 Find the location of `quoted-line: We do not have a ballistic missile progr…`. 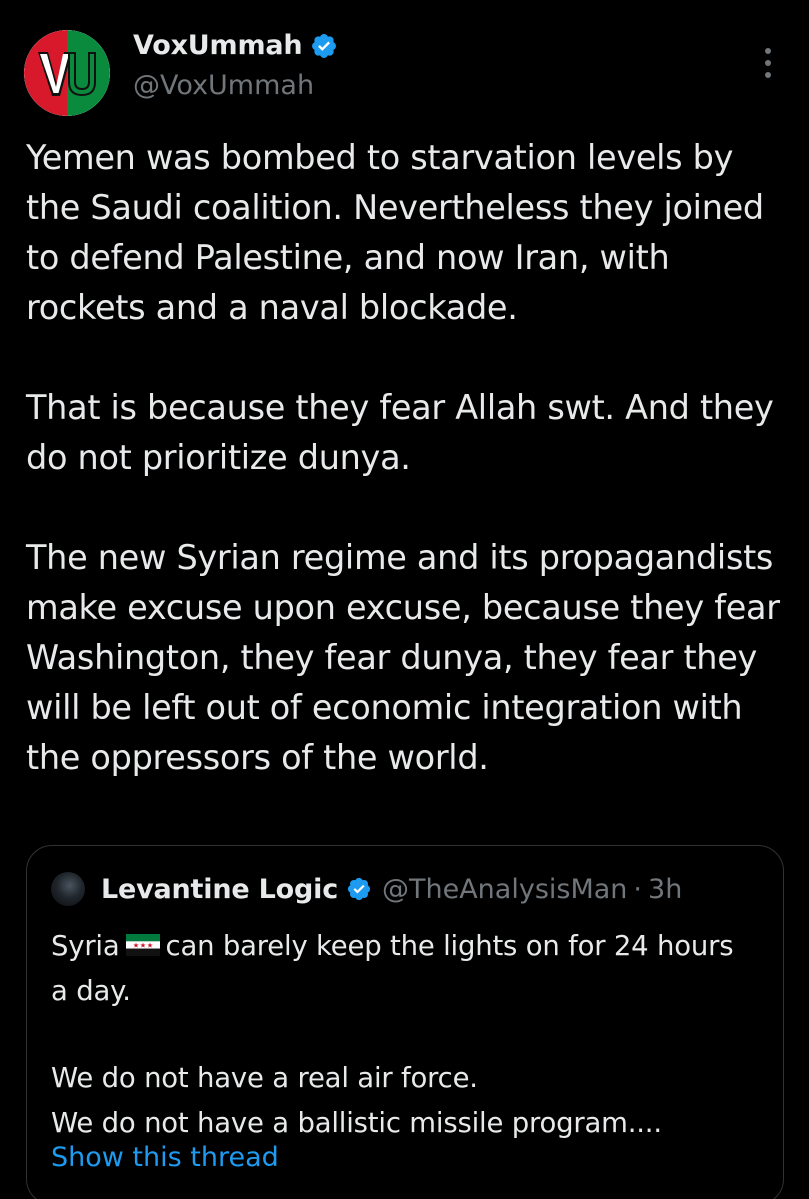

quoted-line: We do not have a ballistic missile progr… is located at coordinates (356, 1123).